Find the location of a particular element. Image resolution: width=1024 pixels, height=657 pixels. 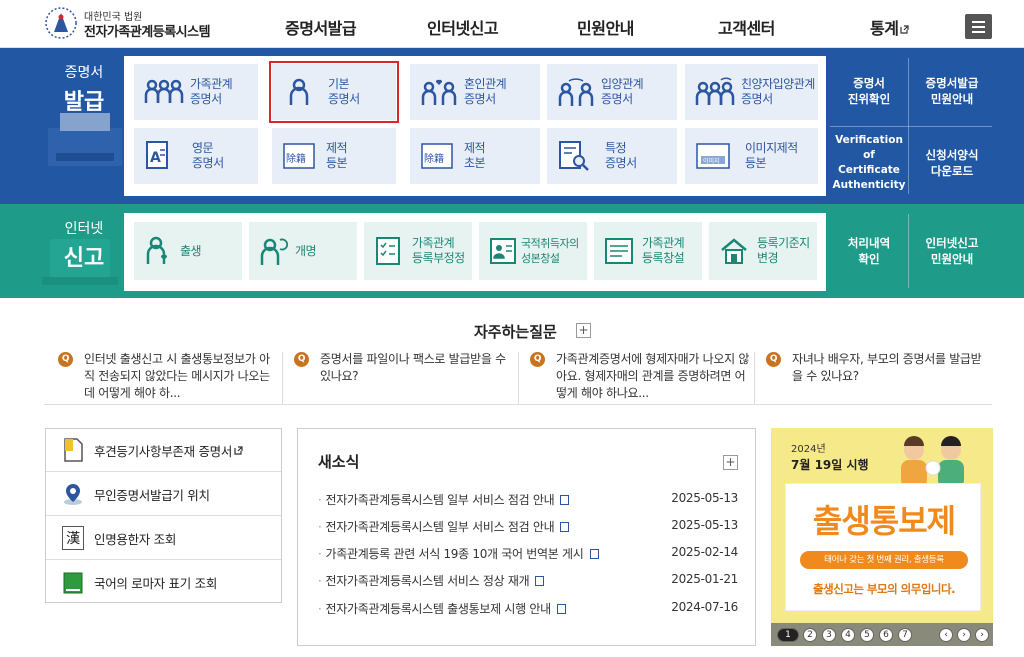

report-card-correction: 가족관계 등록부정정 is located at coordinates (418, 251).